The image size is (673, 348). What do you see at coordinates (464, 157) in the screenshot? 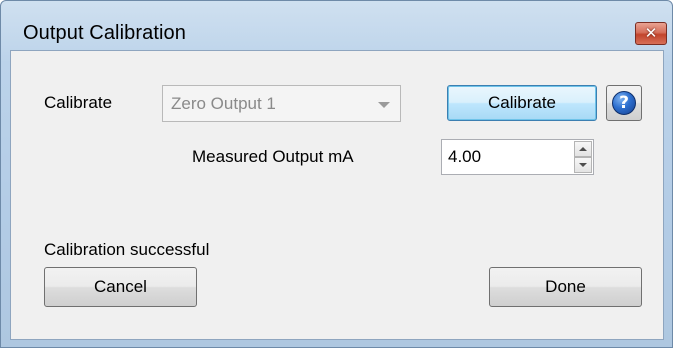
I see `measured-output-value: 4.00` at bounding box center [464, 157].